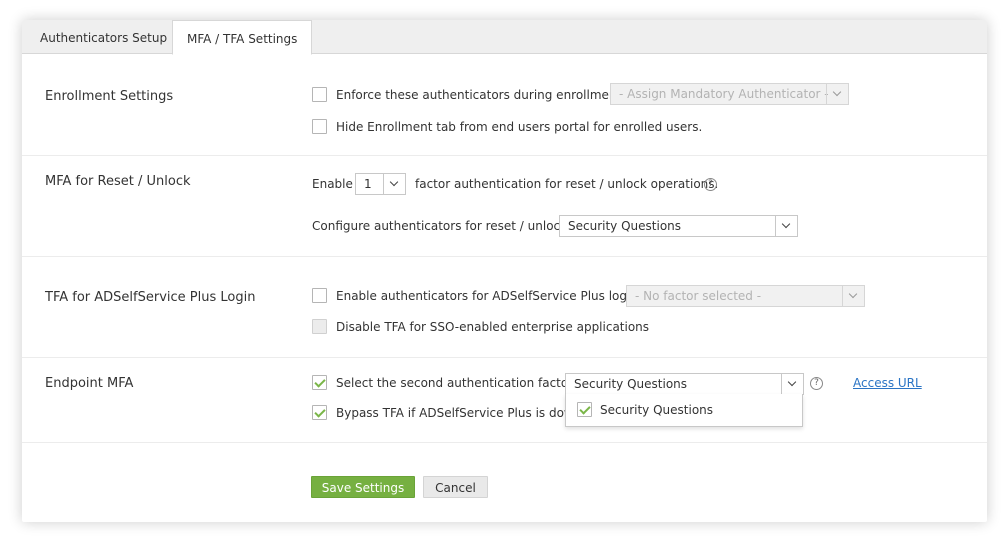 Image resolution: width=1007 pixels, height=542 pixels. I want to click on configure-authenticators-select: Security Questions, so click(678, 226).